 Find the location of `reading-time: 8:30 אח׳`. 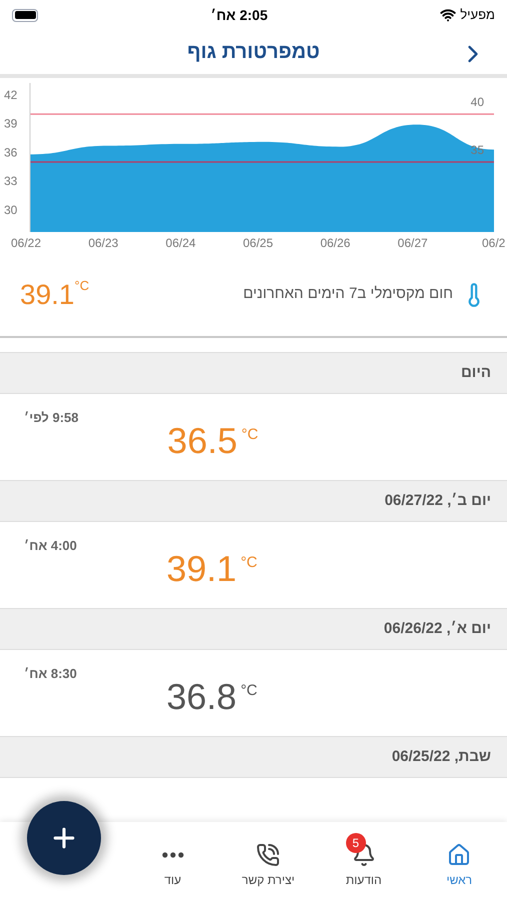

reading-time: 8:30 אח׳ is located at coordinates (50, 674).